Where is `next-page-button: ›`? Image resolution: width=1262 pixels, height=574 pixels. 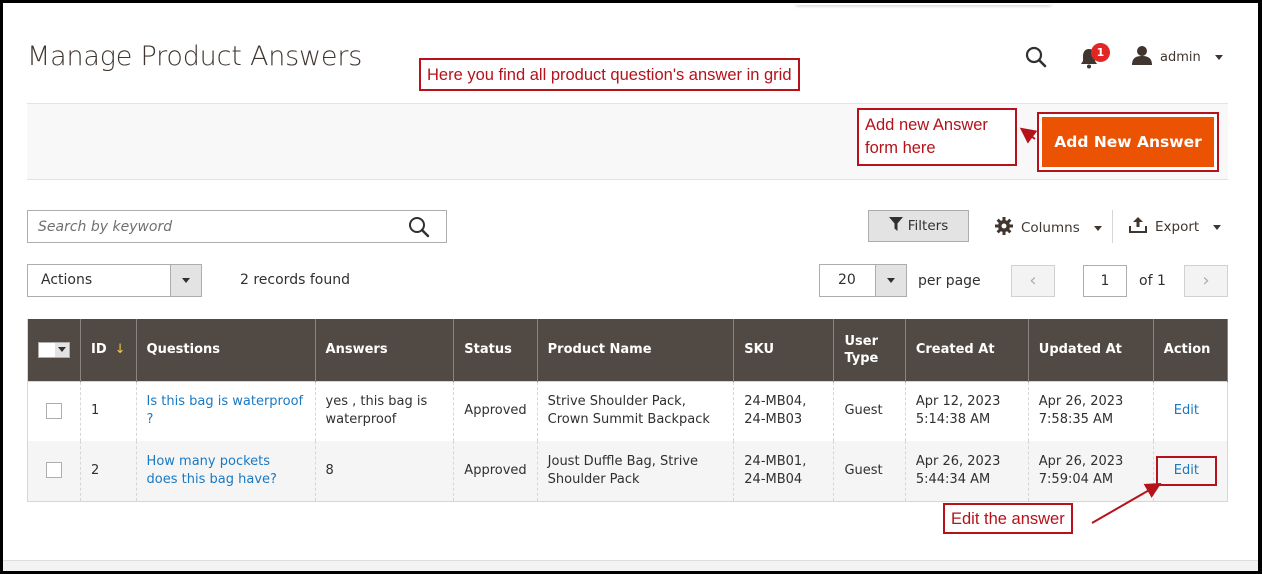 next-page-button: › is located at coordinates (1206, 281).